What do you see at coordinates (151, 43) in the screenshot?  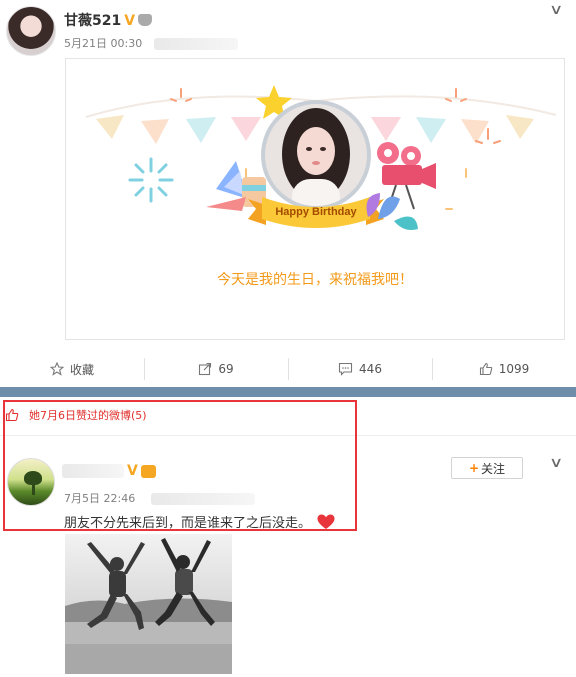 I see `post-meta: 5月21日 00:30` at bounding box center [151, 43].